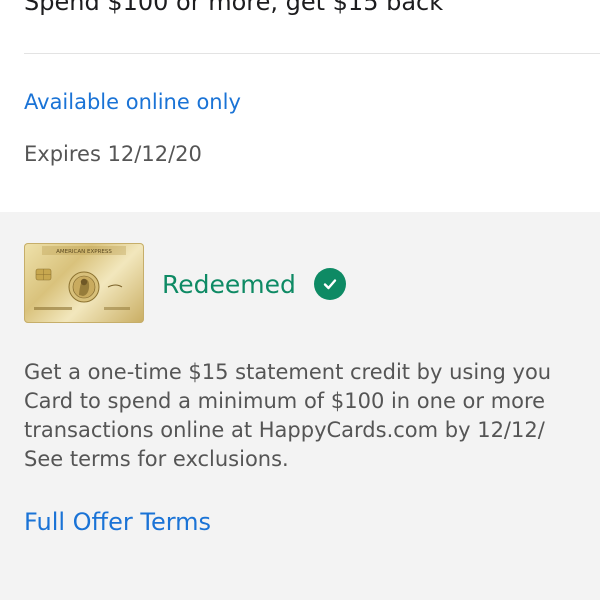 The image size is (600, 600). I want to click on redemption-status: Redeemed, so click(254, 284).